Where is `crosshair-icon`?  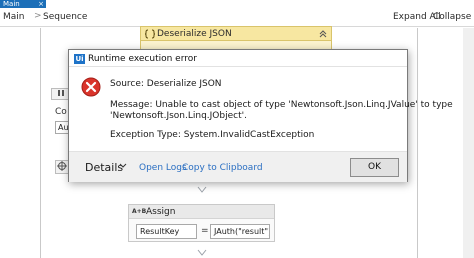 crosshair-icon is located at coordinates (62, 166).